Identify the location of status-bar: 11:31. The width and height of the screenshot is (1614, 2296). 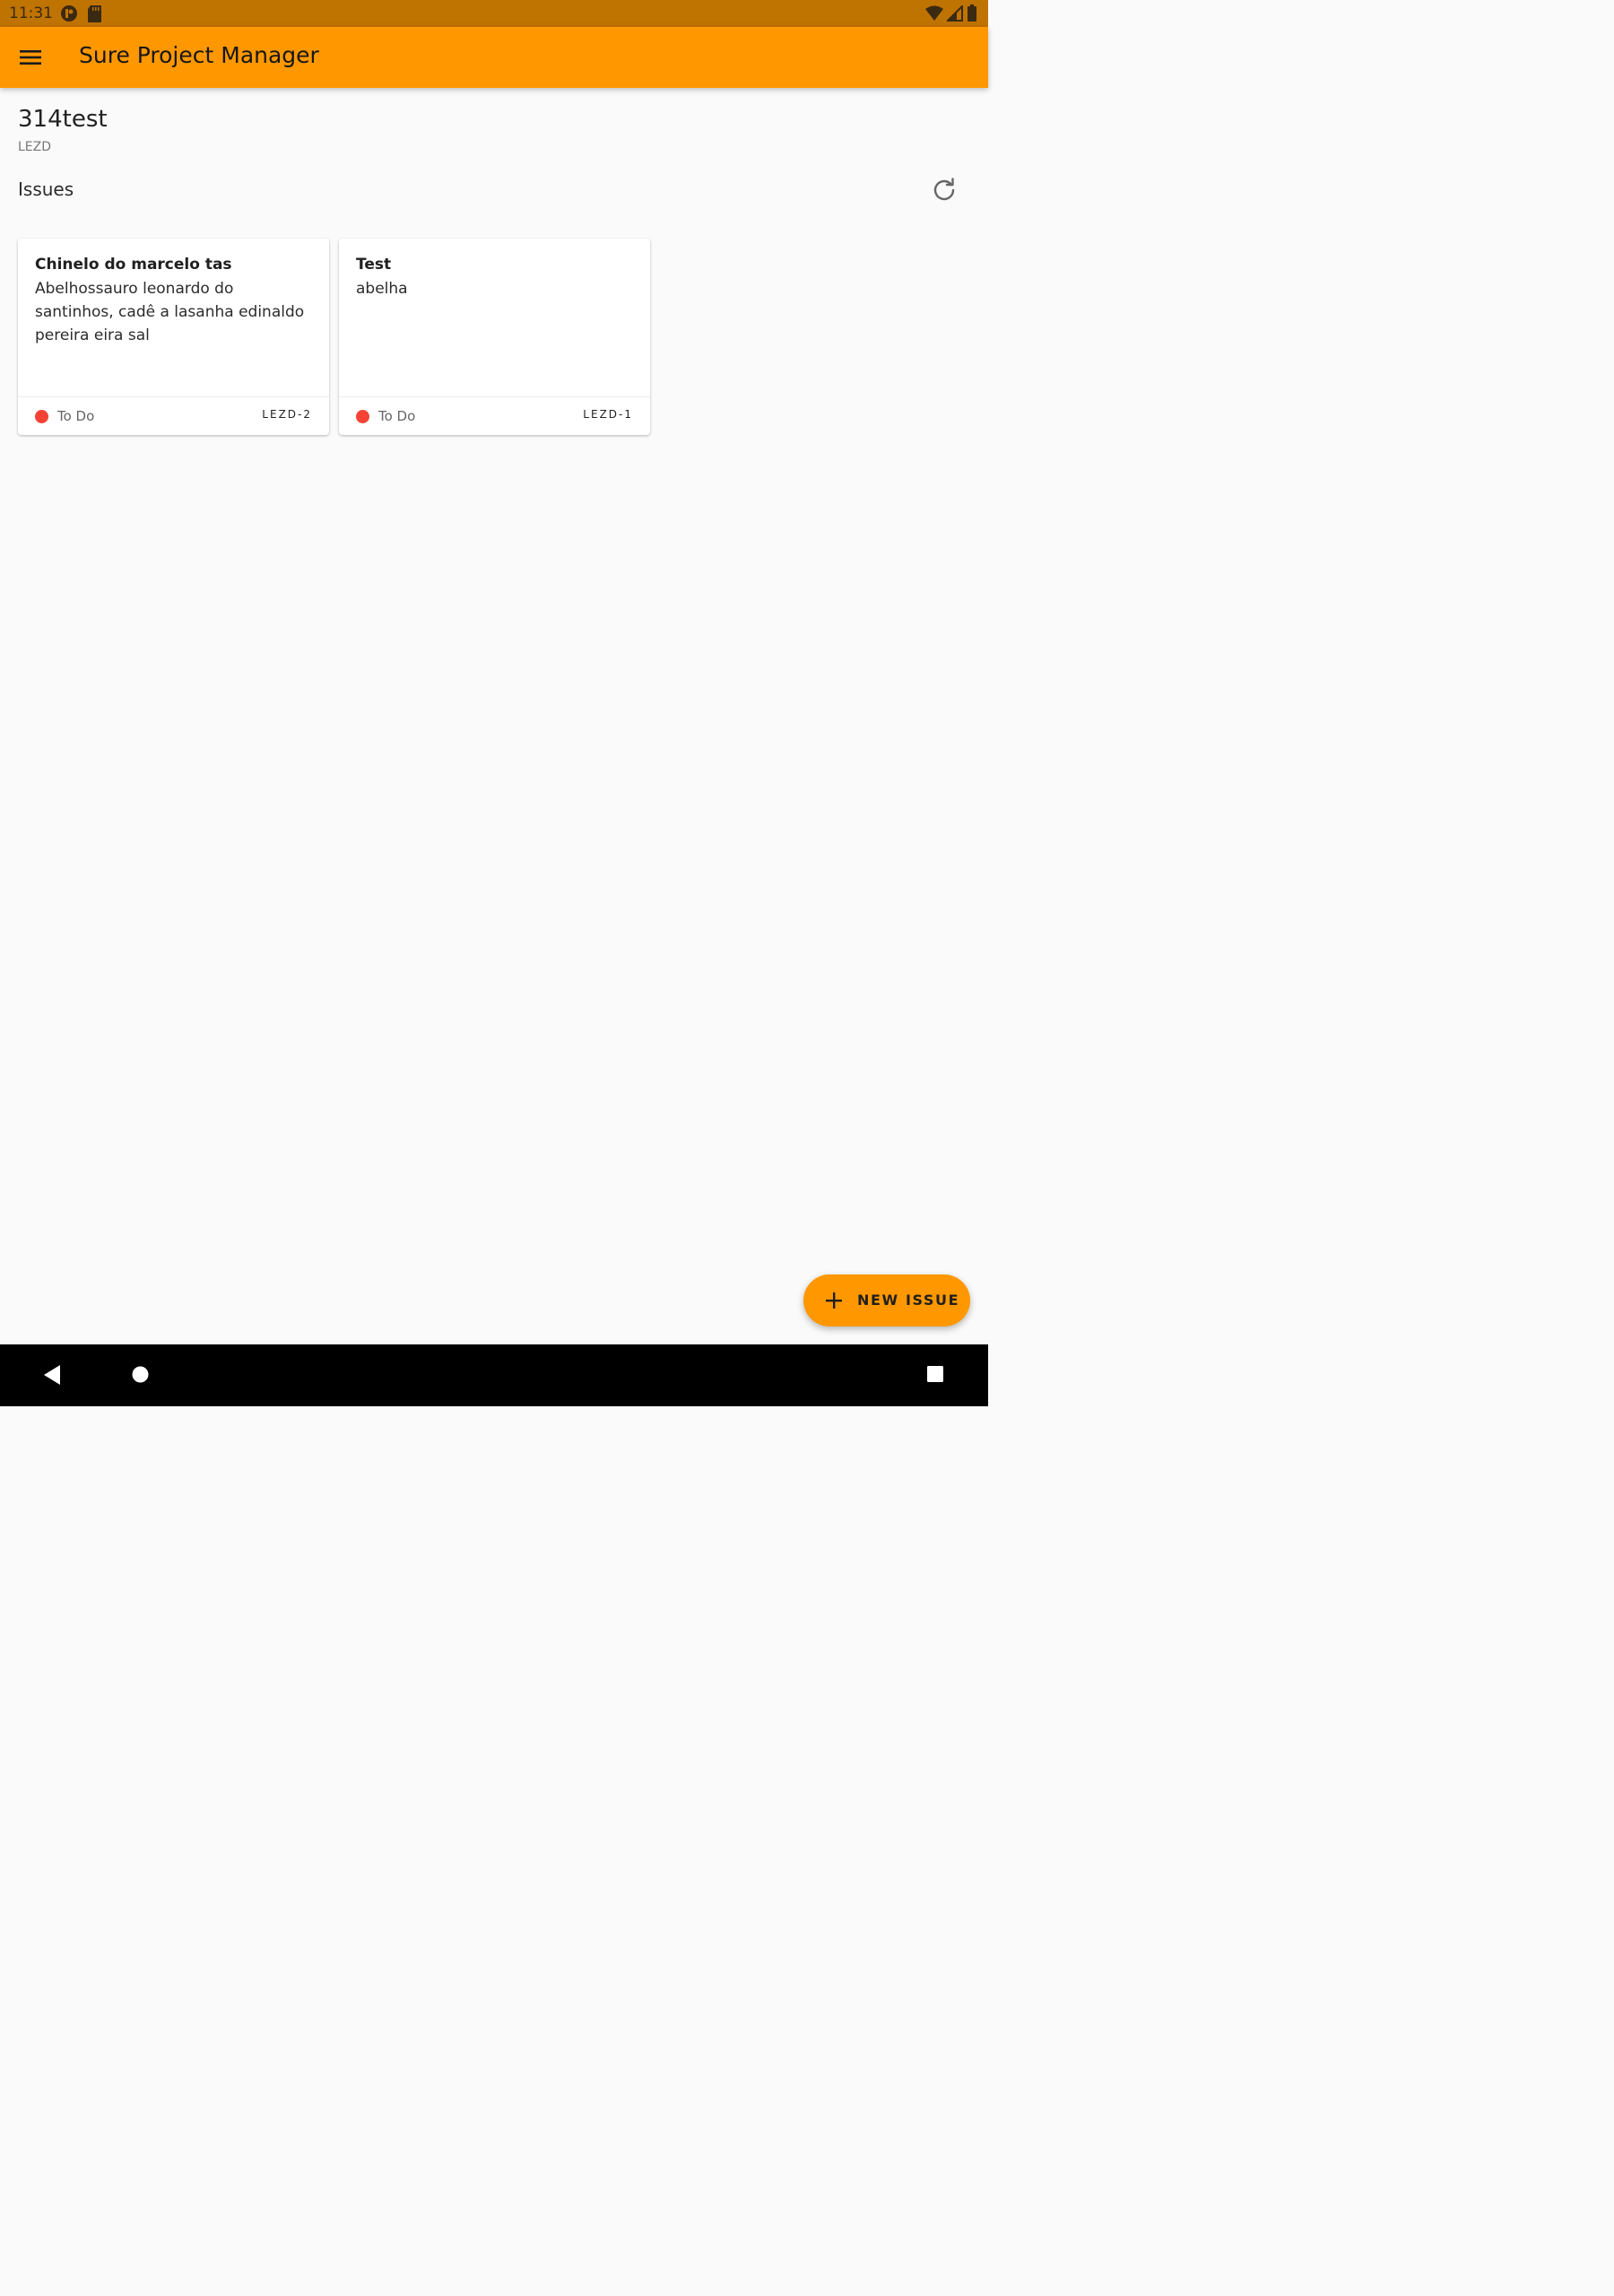
(494, 13).